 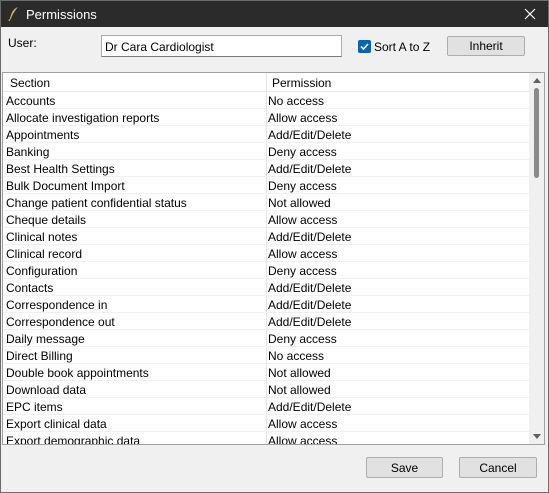 What do you see at coordinates (402, 47) in the screenshot?
I see `sort-a-to-z-label: Sort A to Z` at bounding box center [402, 47].